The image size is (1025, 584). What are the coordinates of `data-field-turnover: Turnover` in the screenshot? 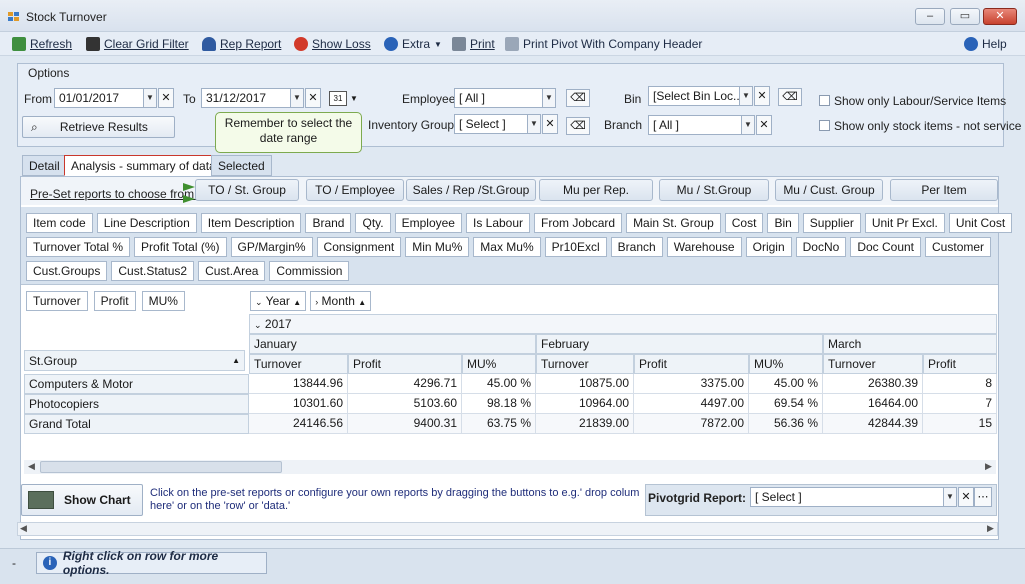 It's located at (57, 301).